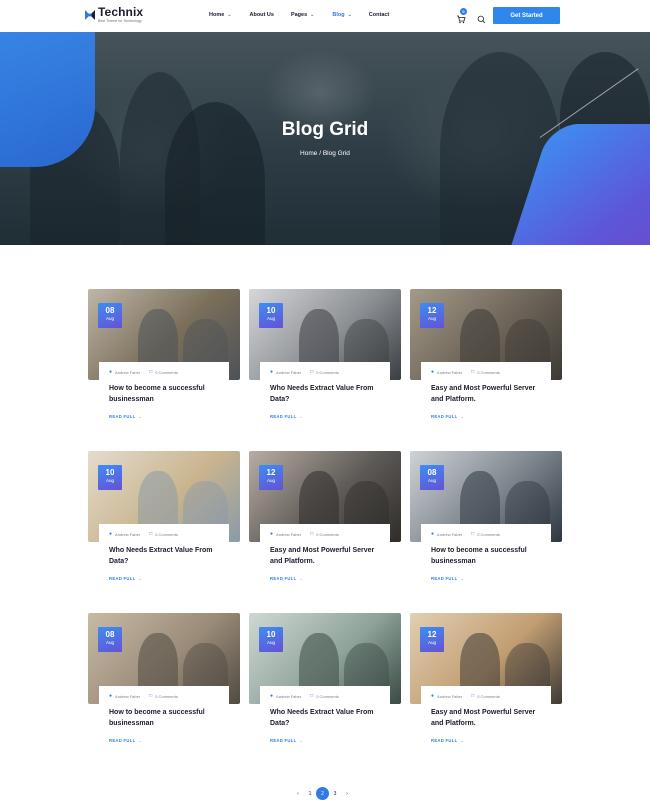  Describe the element at coordinates (121, 12) in the screenshot. I see `brand-name: Technix` at that location.